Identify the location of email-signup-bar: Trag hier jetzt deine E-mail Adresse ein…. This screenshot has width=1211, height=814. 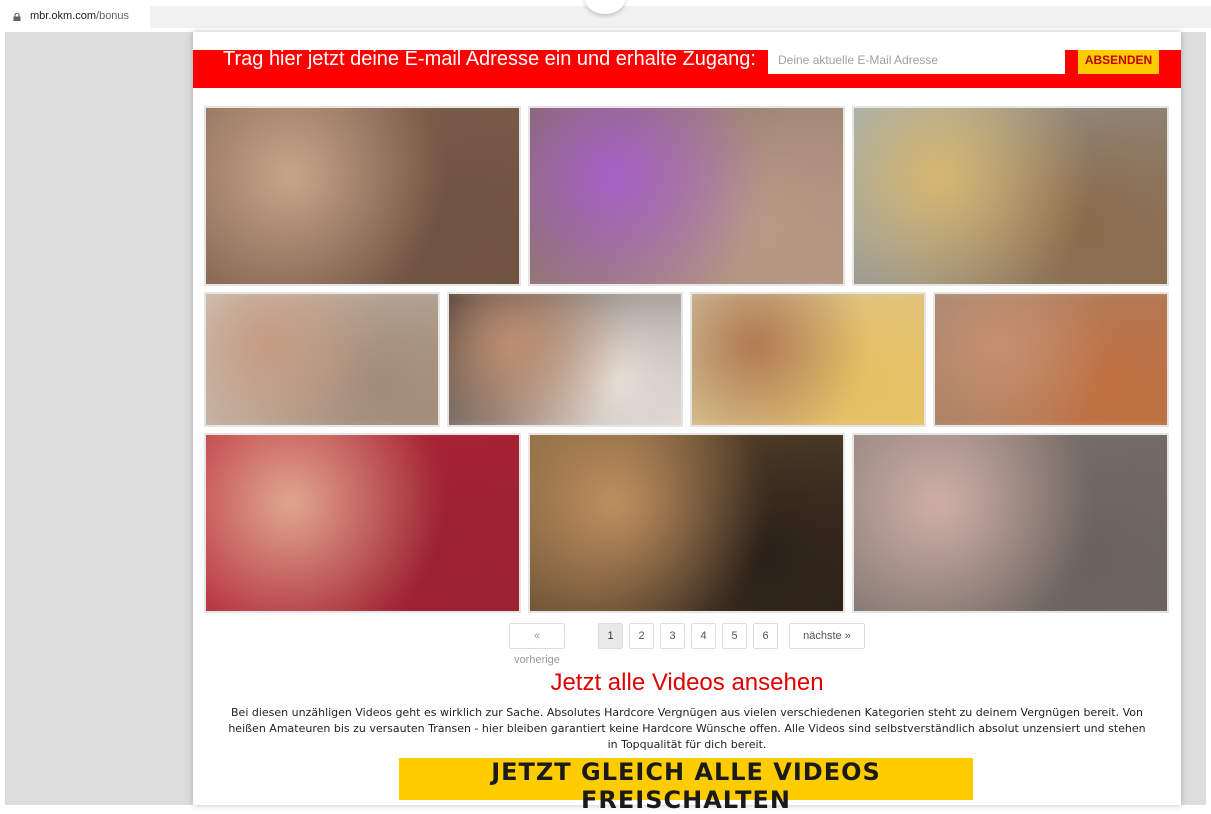
(687, 69).